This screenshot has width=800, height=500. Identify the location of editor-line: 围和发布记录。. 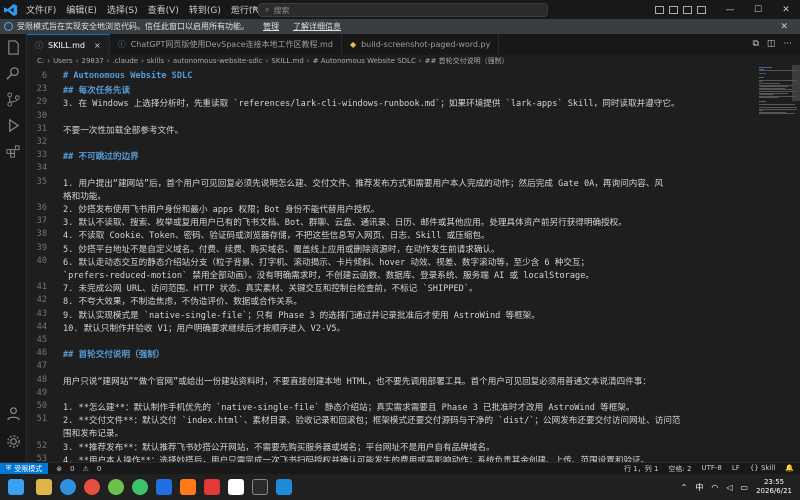
(392, 433).